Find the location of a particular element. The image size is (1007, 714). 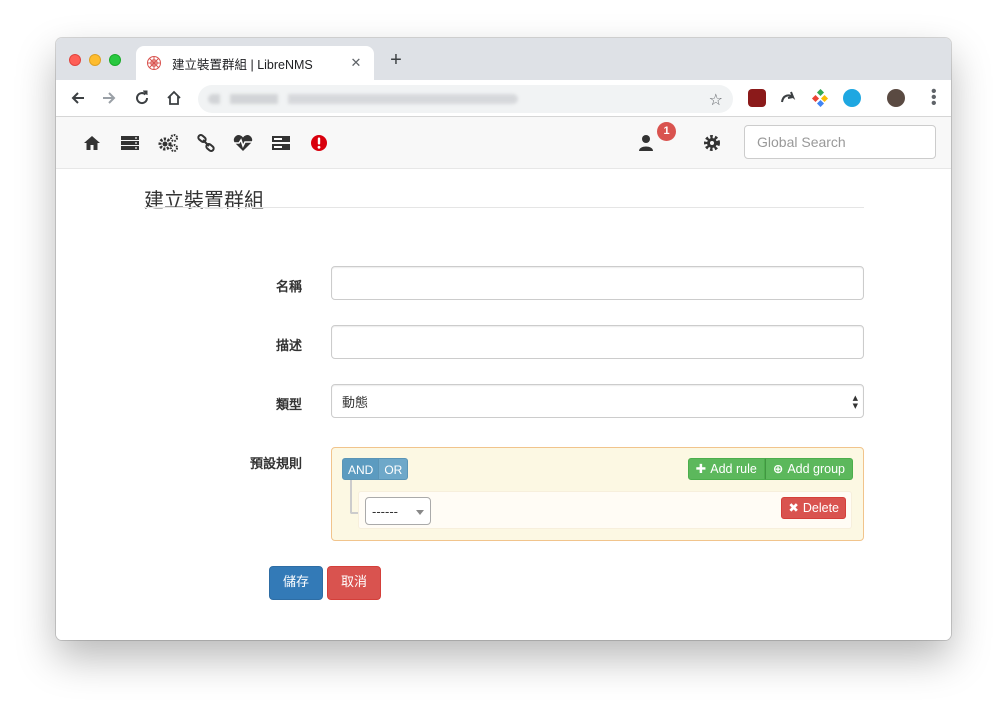

notification-badge: 1 is located at coordinates (666, 131).